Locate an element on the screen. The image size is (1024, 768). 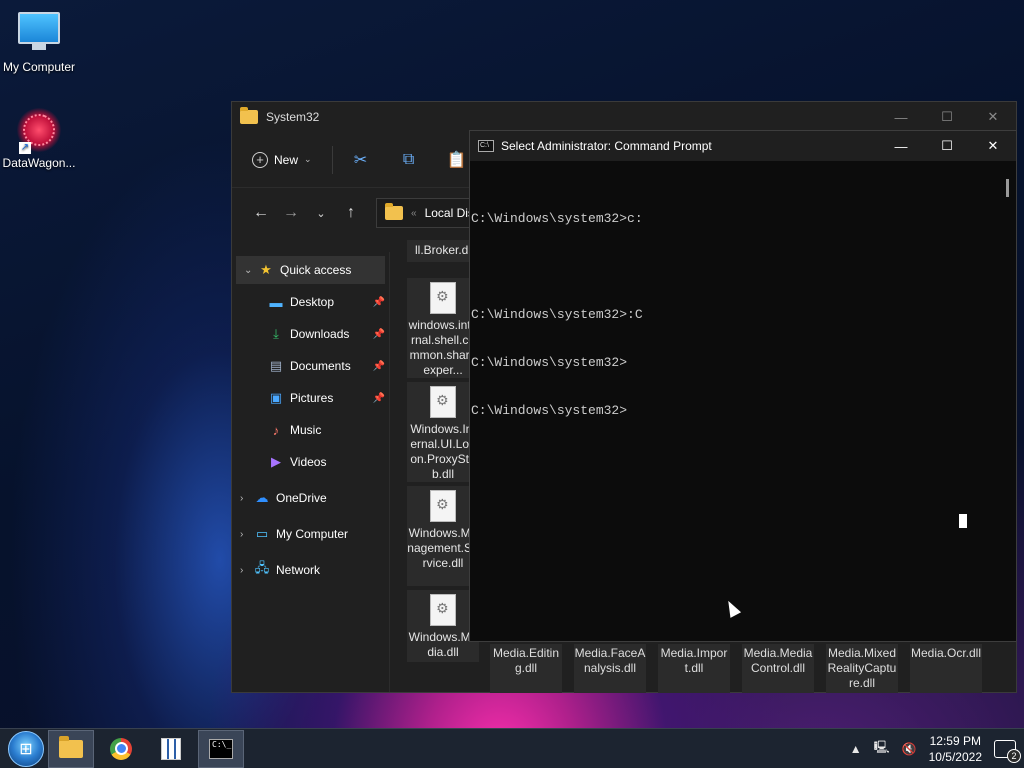
paste-icon: 📋 is located at coordinates (457, 160).